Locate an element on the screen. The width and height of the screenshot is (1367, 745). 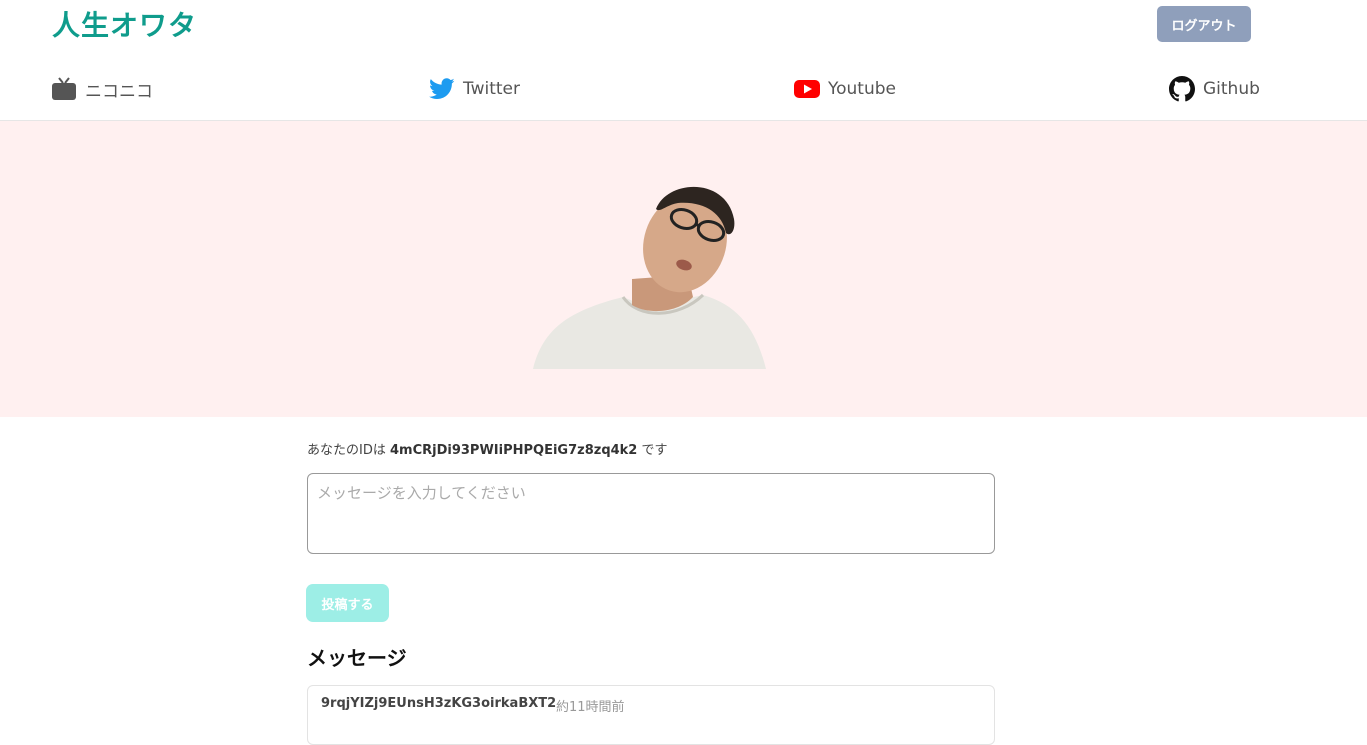
nav-label: ニコニコ is located at coordinates (119, 91).